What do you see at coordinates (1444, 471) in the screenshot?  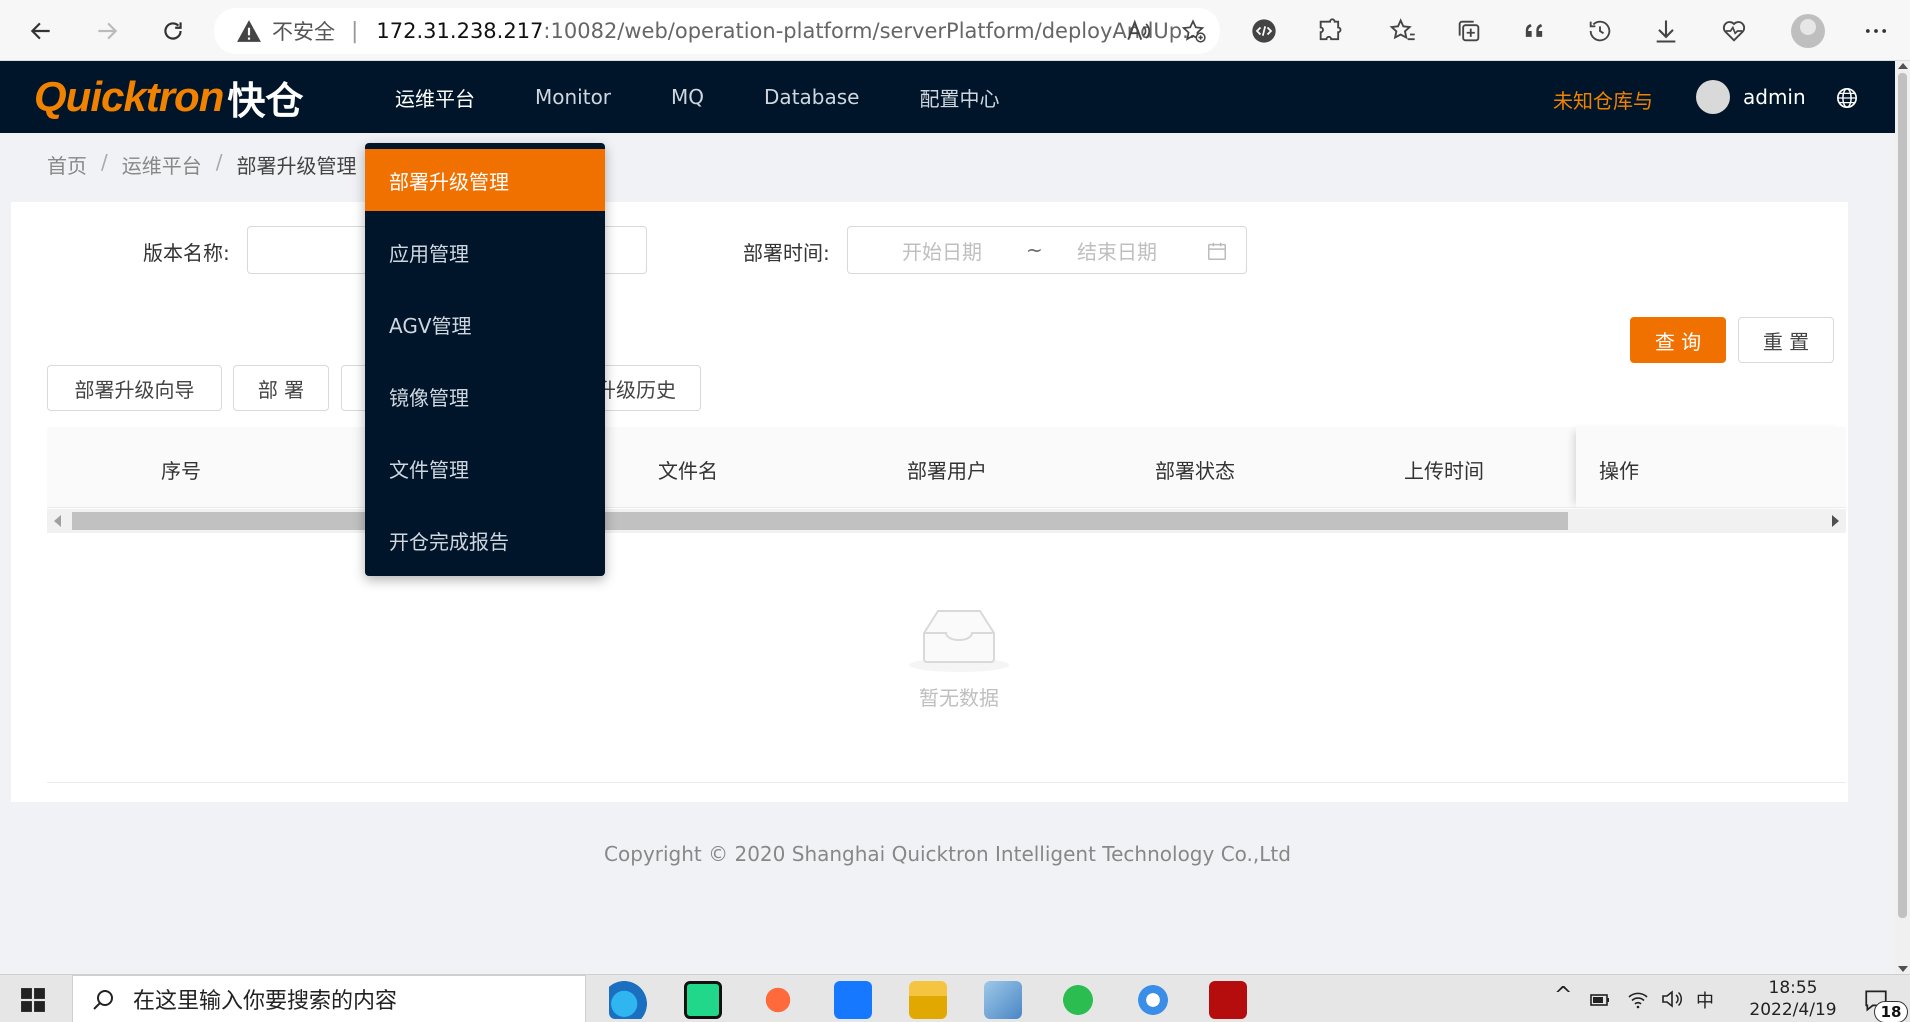 I see `column-header-upload-time: 上传时间` at bounding box center [1444, 471].